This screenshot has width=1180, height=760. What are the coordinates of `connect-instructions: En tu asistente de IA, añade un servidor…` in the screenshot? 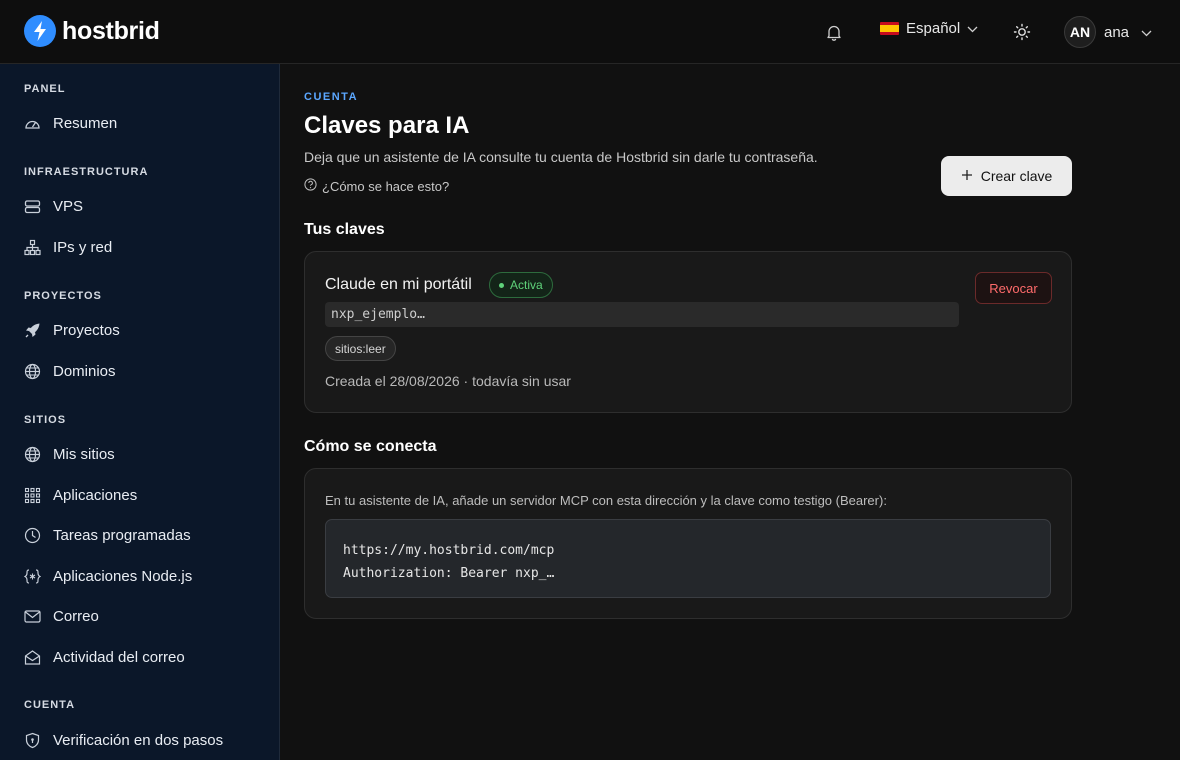 It's located at (606, 500).